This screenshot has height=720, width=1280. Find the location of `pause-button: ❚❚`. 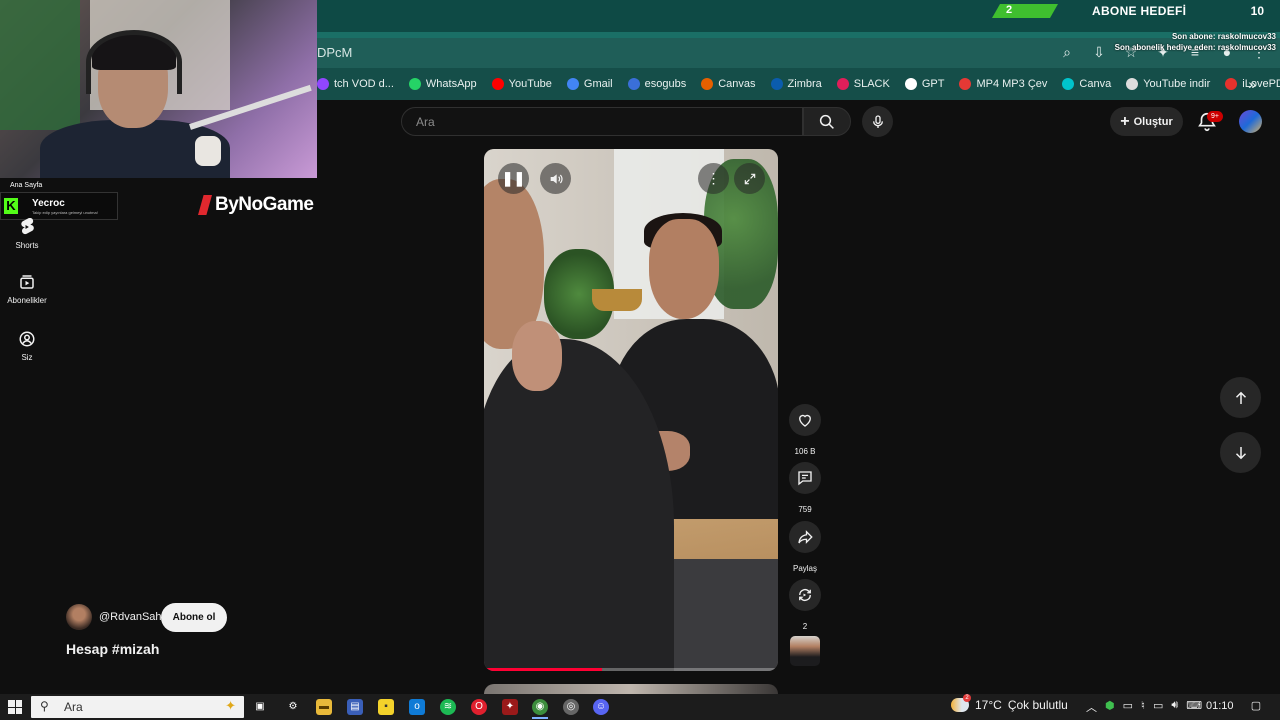

pause-button: ❚❚ is located at coordinates (513, 178).